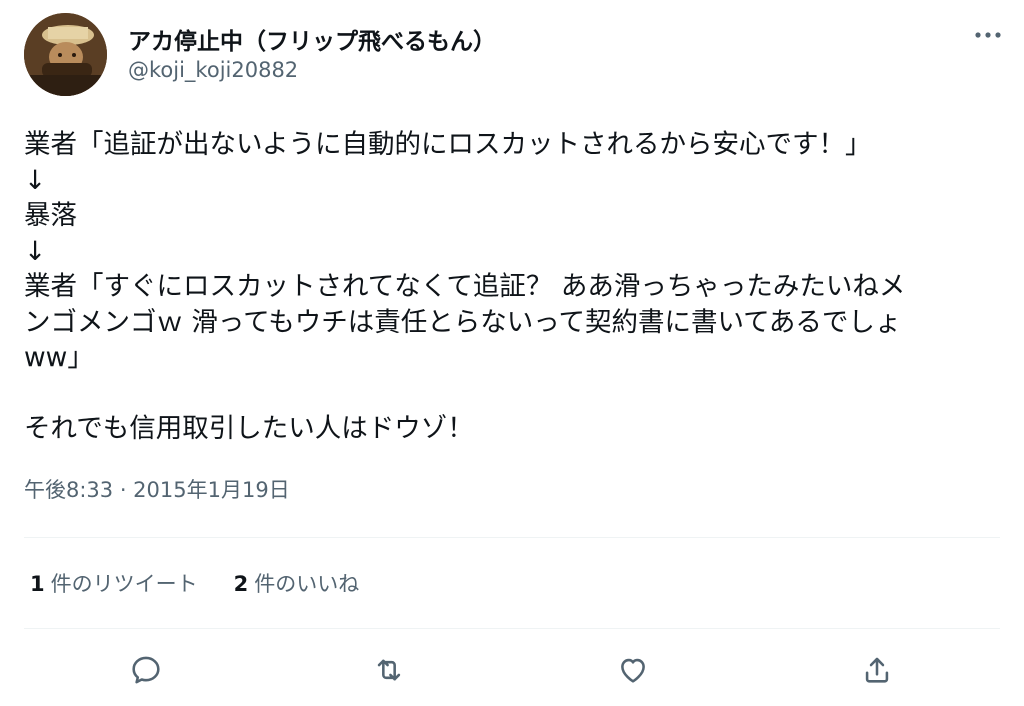 This screenshot has width=1024, height=706. I want to click on tweet-line: ww」, so click(59, 357).